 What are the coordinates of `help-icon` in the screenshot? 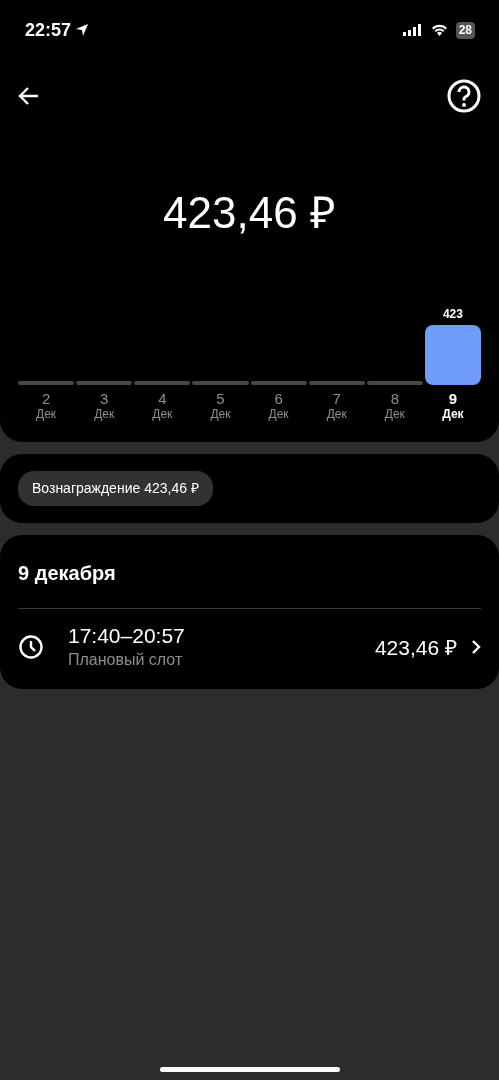 It's located at (464, 96).